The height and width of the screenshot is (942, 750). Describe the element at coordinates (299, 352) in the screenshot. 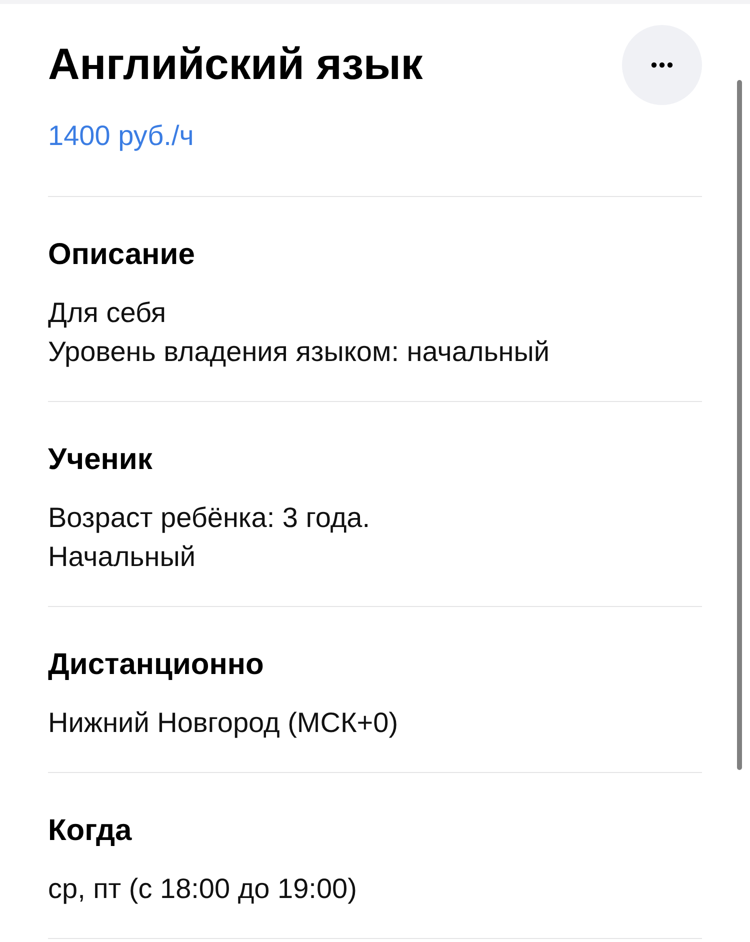

I see `section-text: Уровень владения языком: начальный` at that location.